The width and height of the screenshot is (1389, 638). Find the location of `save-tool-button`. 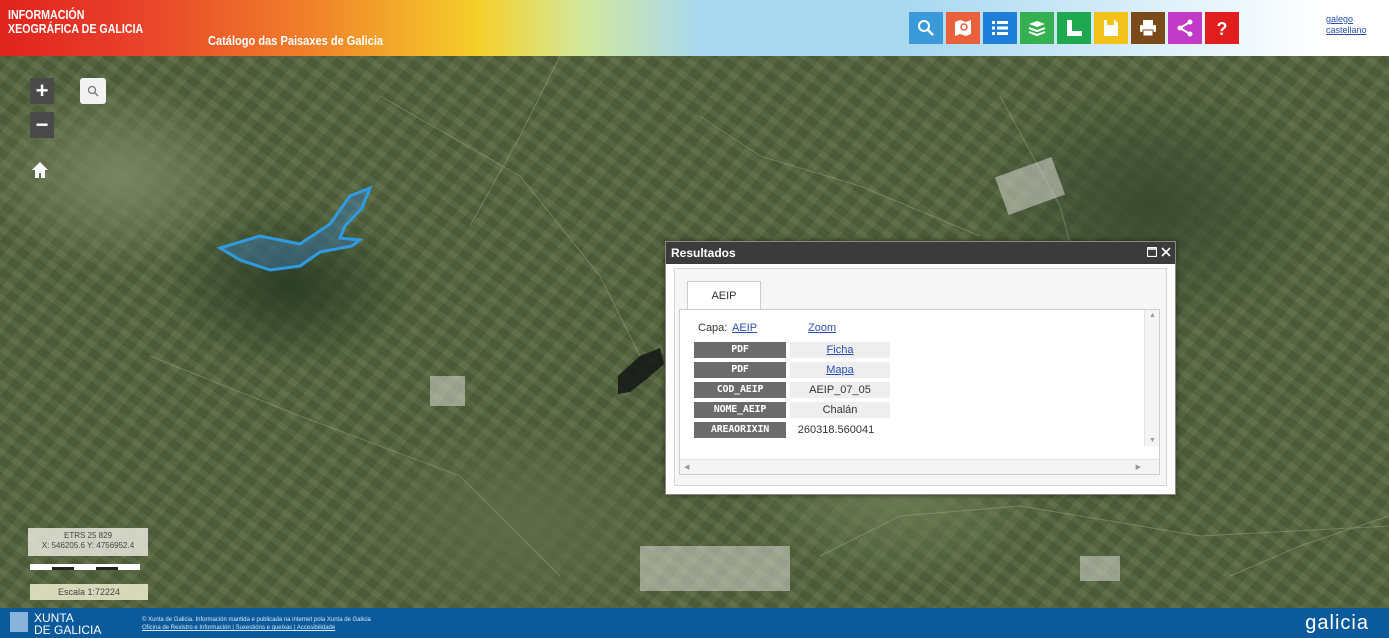

save-tool-button is located at coordinates (1111, 28).